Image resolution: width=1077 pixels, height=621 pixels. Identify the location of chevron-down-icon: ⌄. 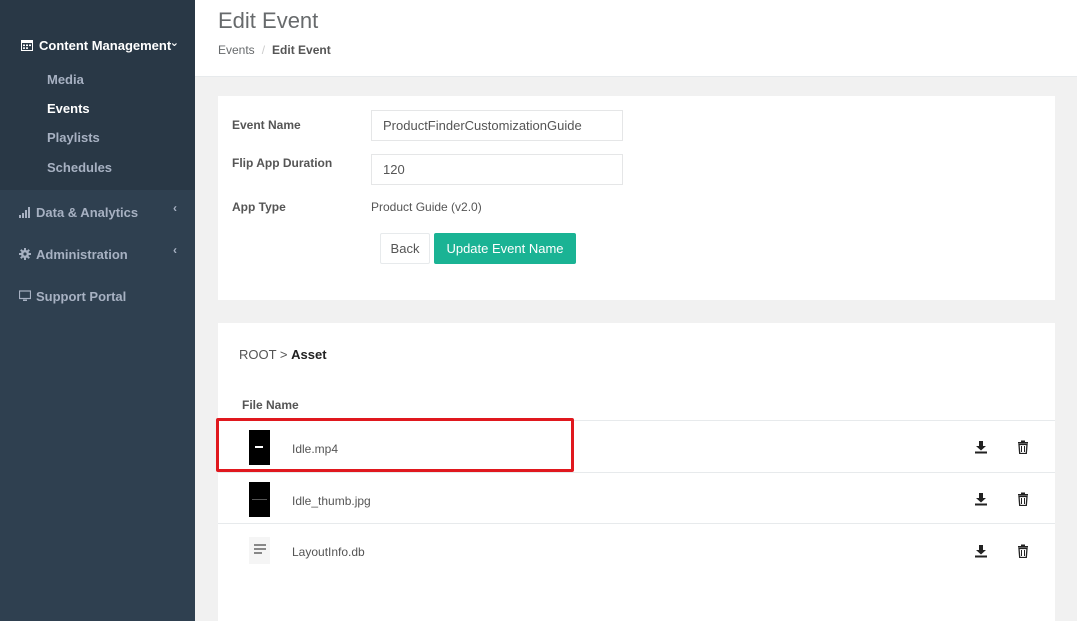
(174, 43).